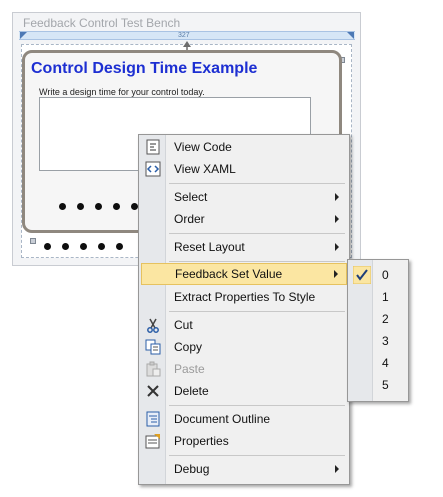  Describe the element at coordinates (244, 369) in the screenshot. I see `menu-item-paste: Paste` at that location.